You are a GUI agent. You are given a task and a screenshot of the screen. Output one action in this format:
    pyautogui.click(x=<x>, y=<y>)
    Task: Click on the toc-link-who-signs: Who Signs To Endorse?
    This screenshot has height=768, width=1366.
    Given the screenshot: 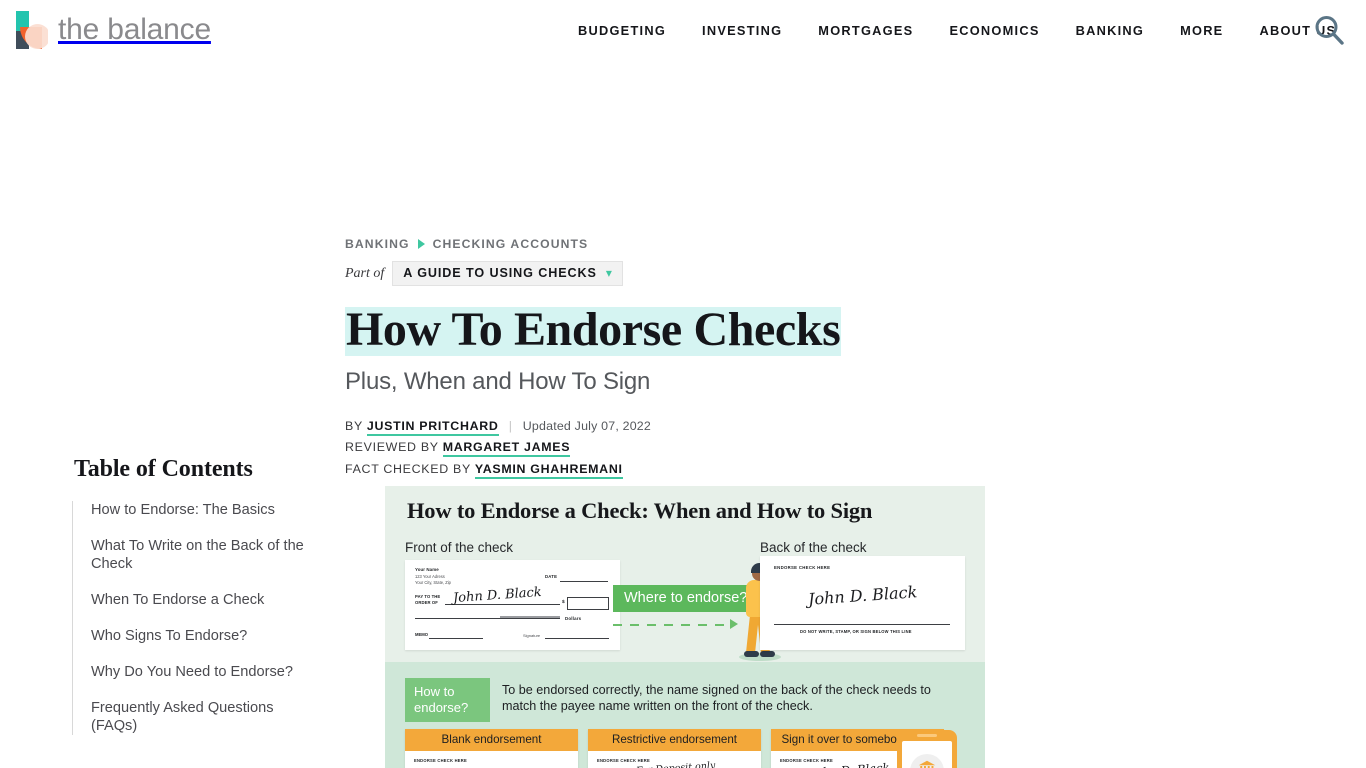 What is the action you would take?
    pyautogui.click(x=201, y=636)
    